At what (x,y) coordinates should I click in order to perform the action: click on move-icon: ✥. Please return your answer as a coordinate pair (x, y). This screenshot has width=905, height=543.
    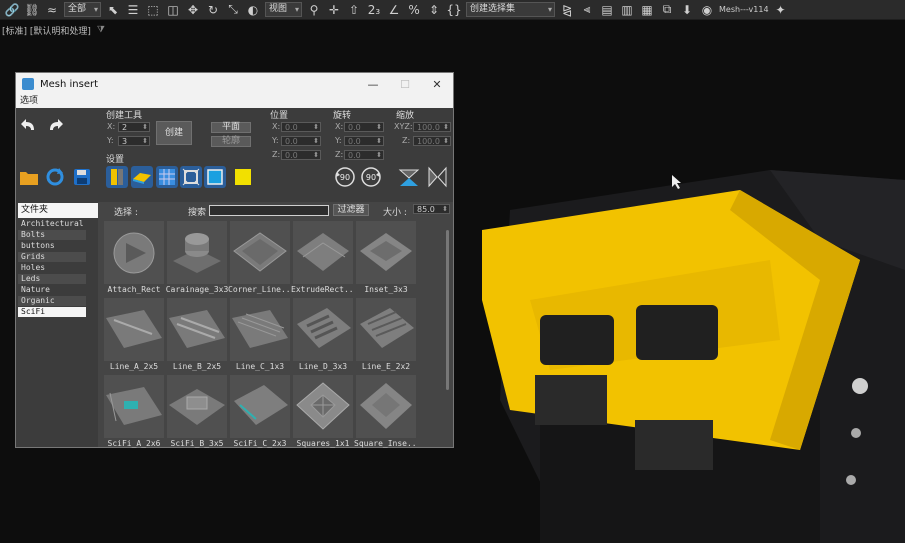
    Looking at the image, I should click on (193, 10).